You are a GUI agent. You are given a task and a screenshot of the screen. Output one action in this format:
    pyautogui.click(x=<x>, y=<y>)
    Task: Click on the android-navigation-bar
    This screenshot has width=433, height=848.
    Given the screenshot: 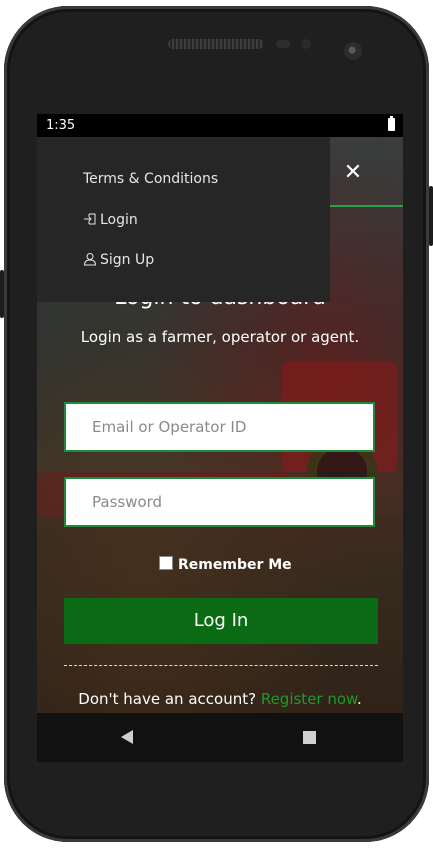 What is the action you would take?
    pyautogui.click(x=220, y=737)
    